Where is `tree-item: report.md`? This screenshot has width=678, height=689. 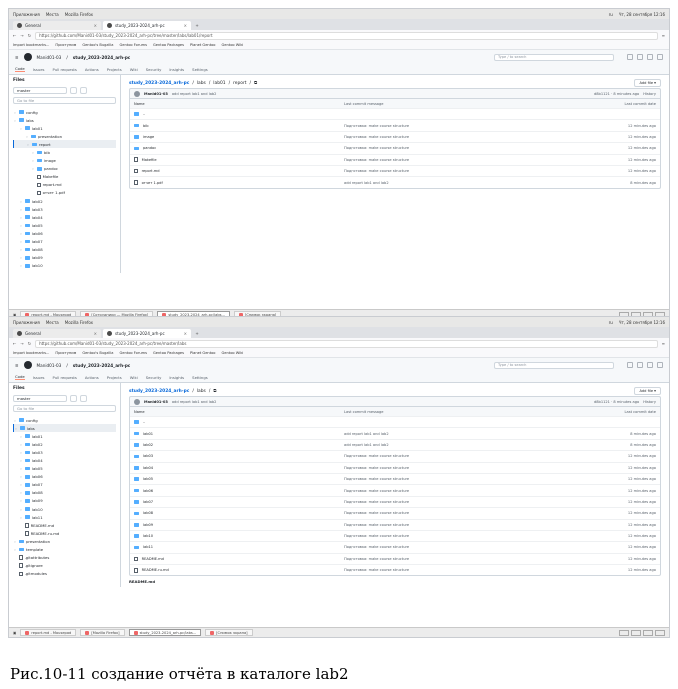 tree-item: report.md is located at coordinates (64, 185).